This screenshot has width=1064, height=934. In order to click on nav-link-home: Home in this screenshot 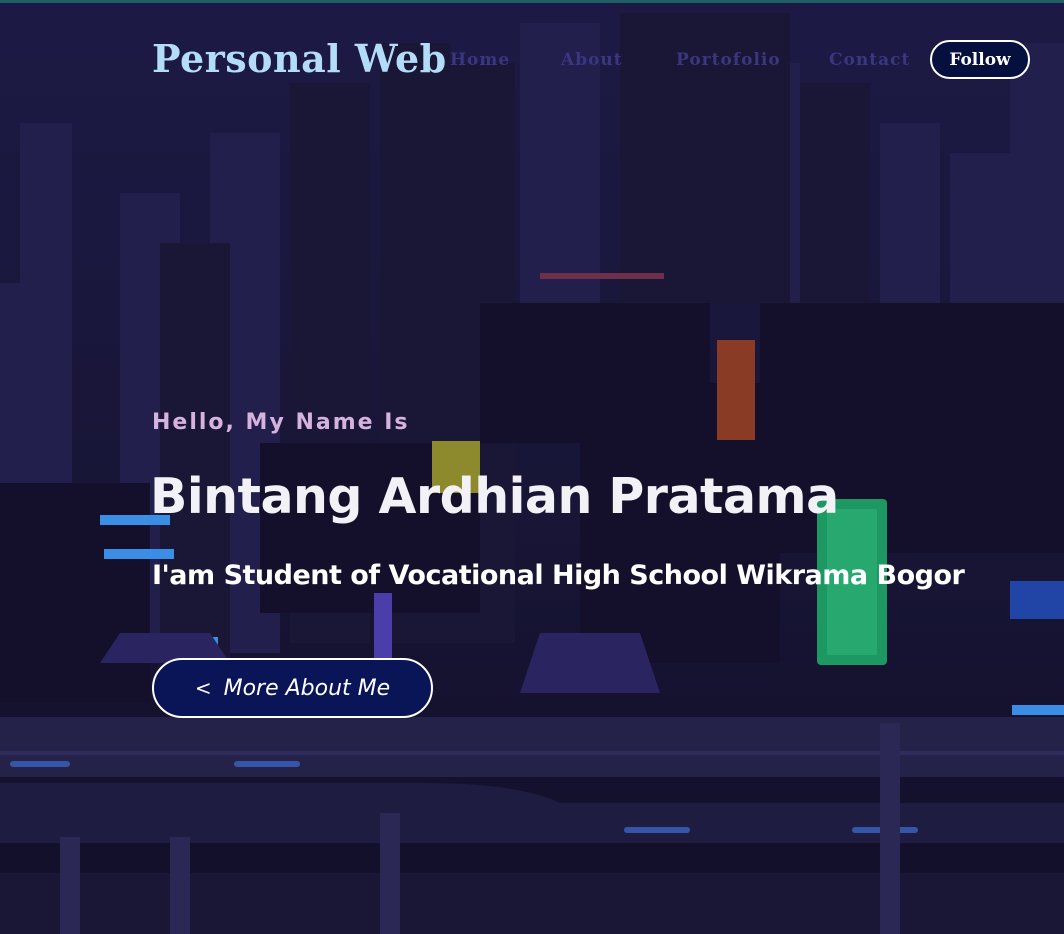, I will do `click(480, 60)`.